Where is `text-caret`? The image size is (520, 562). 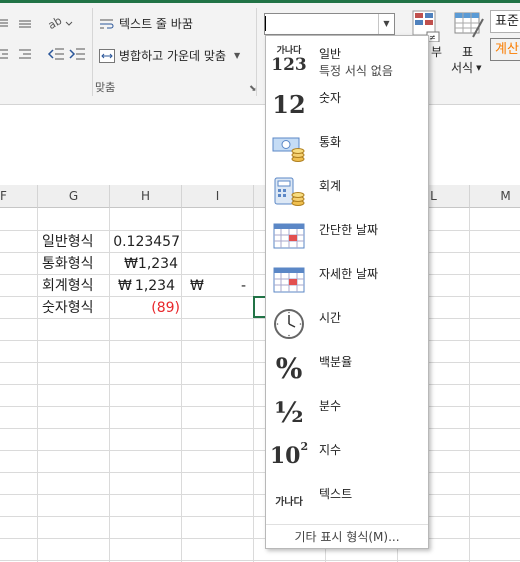
text-caret is located at coordinates (265, 23).